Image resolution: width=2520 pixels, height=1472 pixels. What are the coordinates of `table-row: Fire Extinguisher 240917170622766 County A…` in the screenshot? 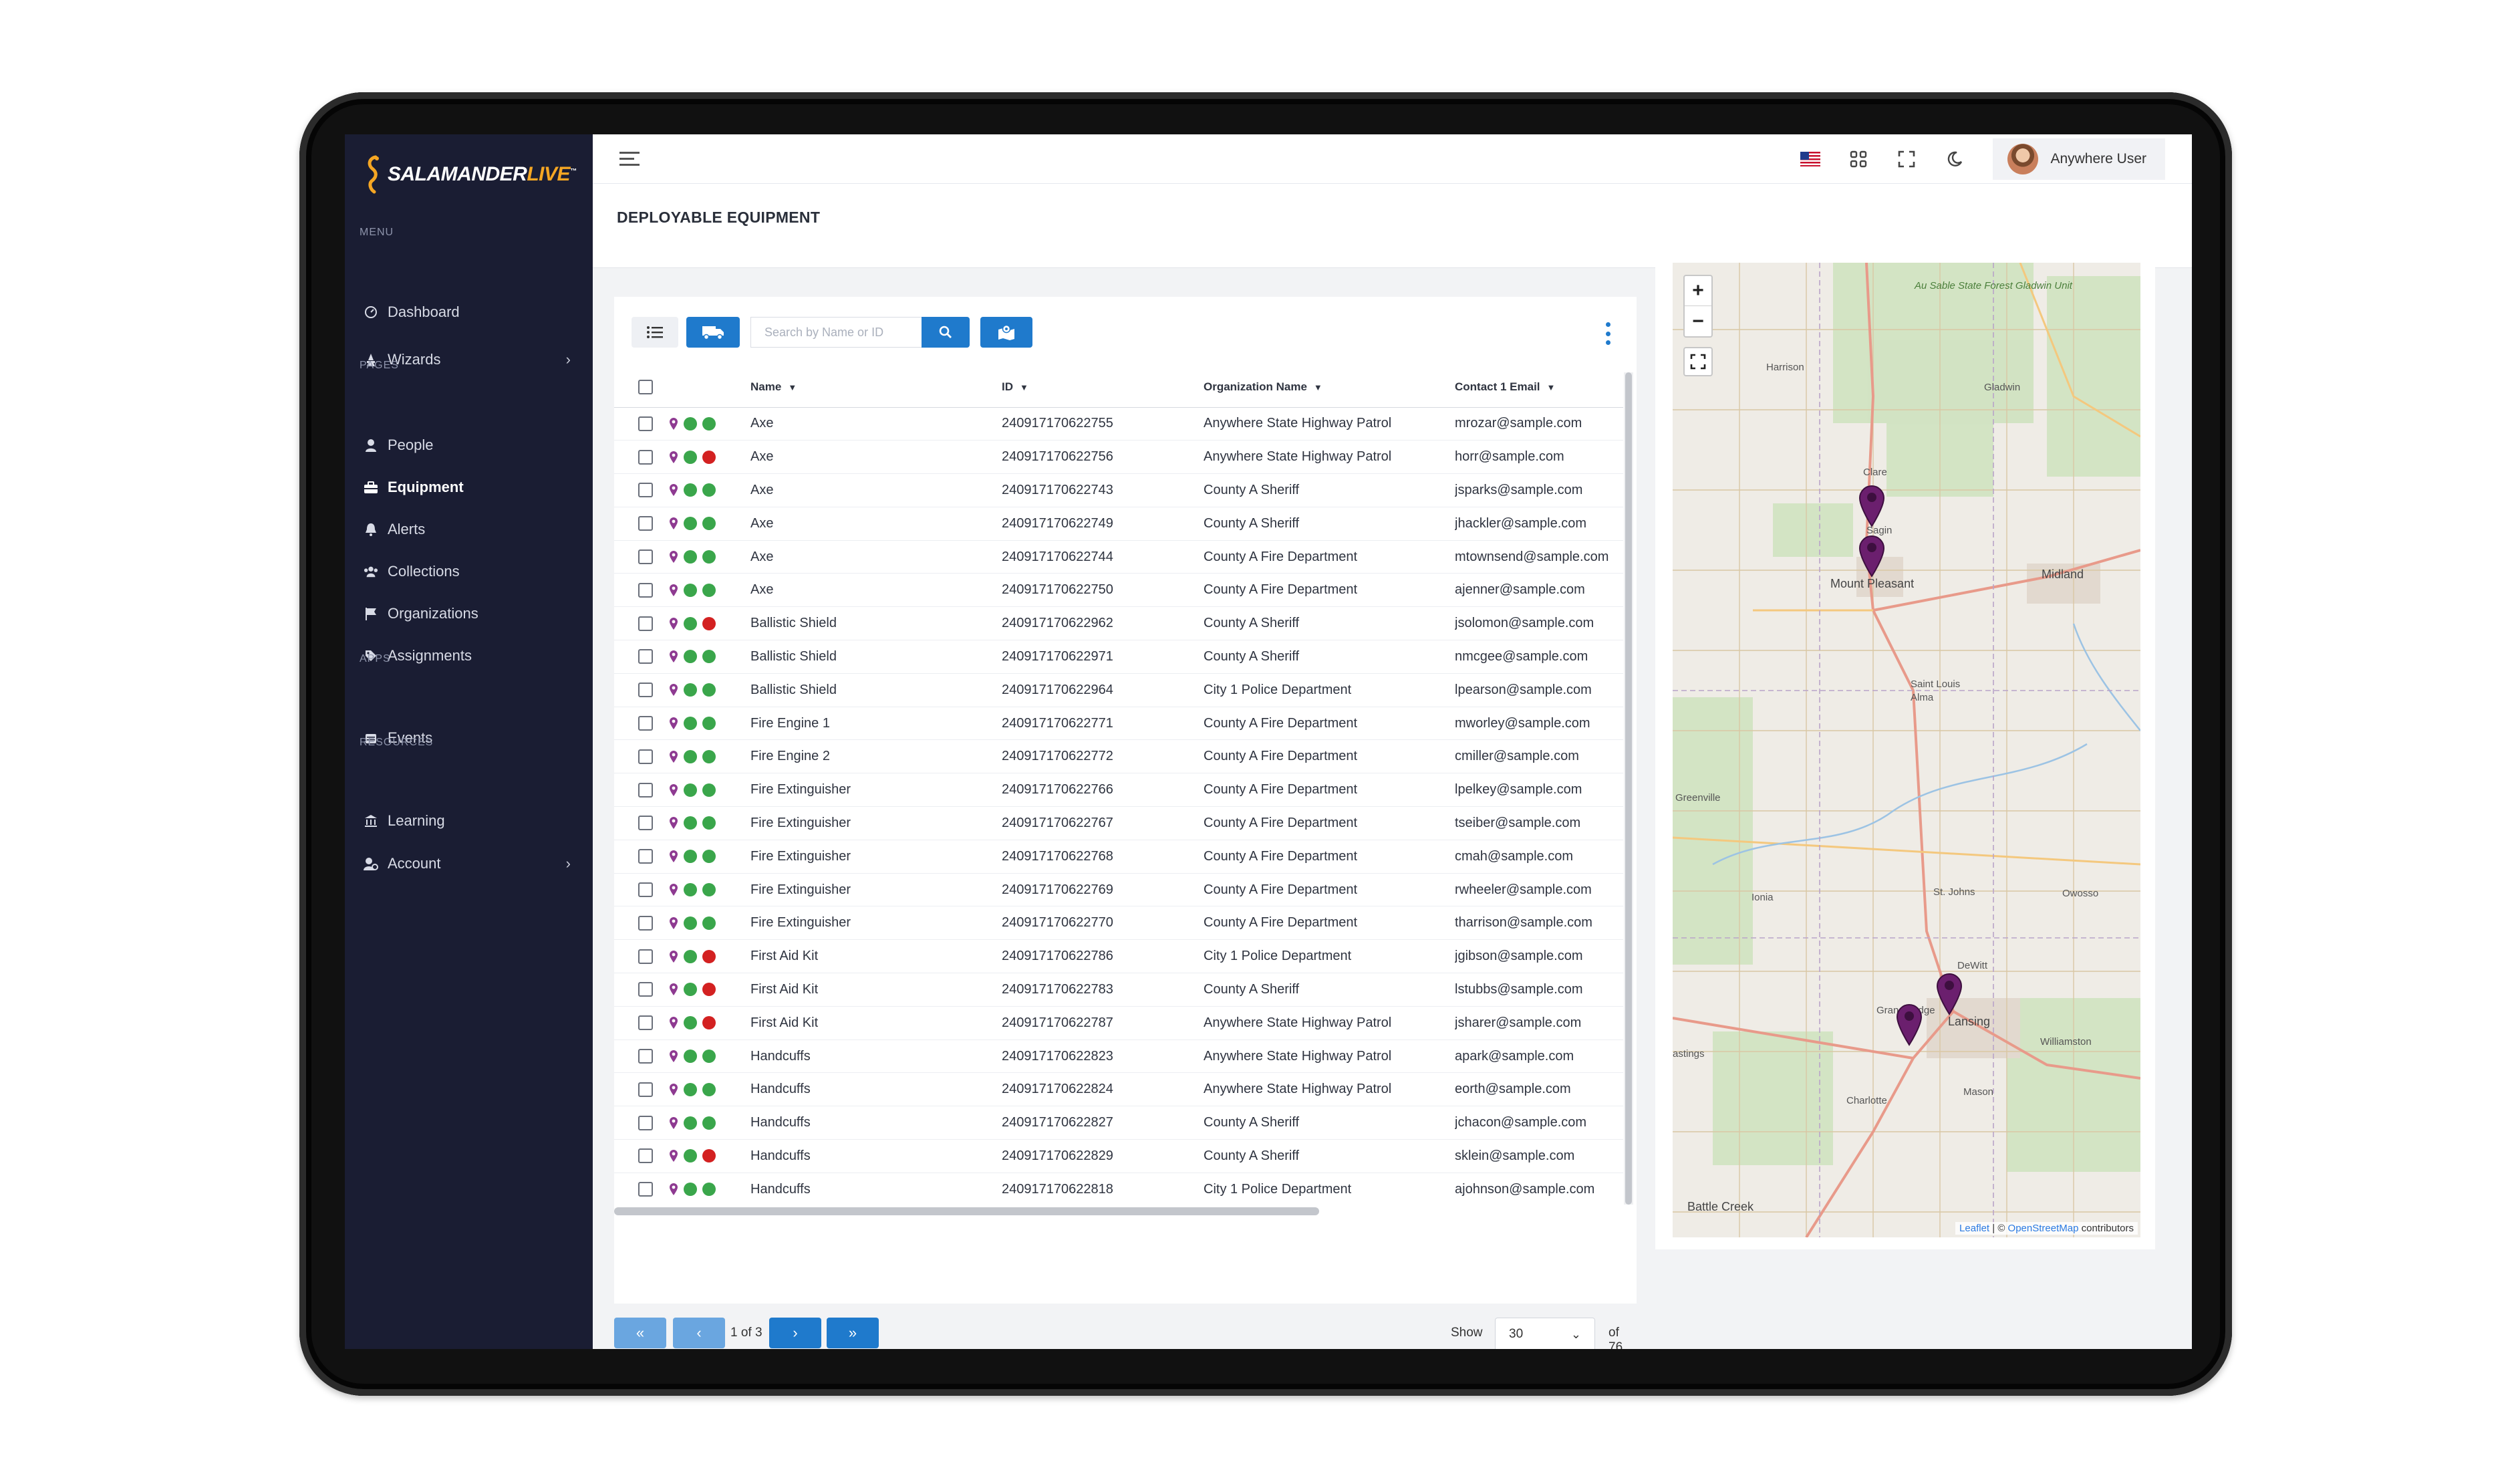 It's located at (1118, 790).